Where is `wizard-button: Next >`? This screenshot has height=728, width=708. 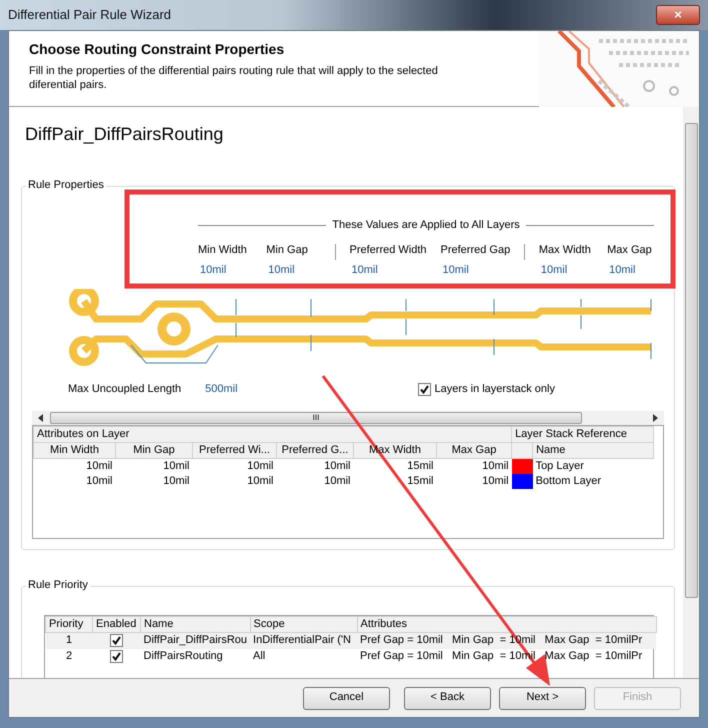
wizard-button: Next > is located at coordinates (542, 698).